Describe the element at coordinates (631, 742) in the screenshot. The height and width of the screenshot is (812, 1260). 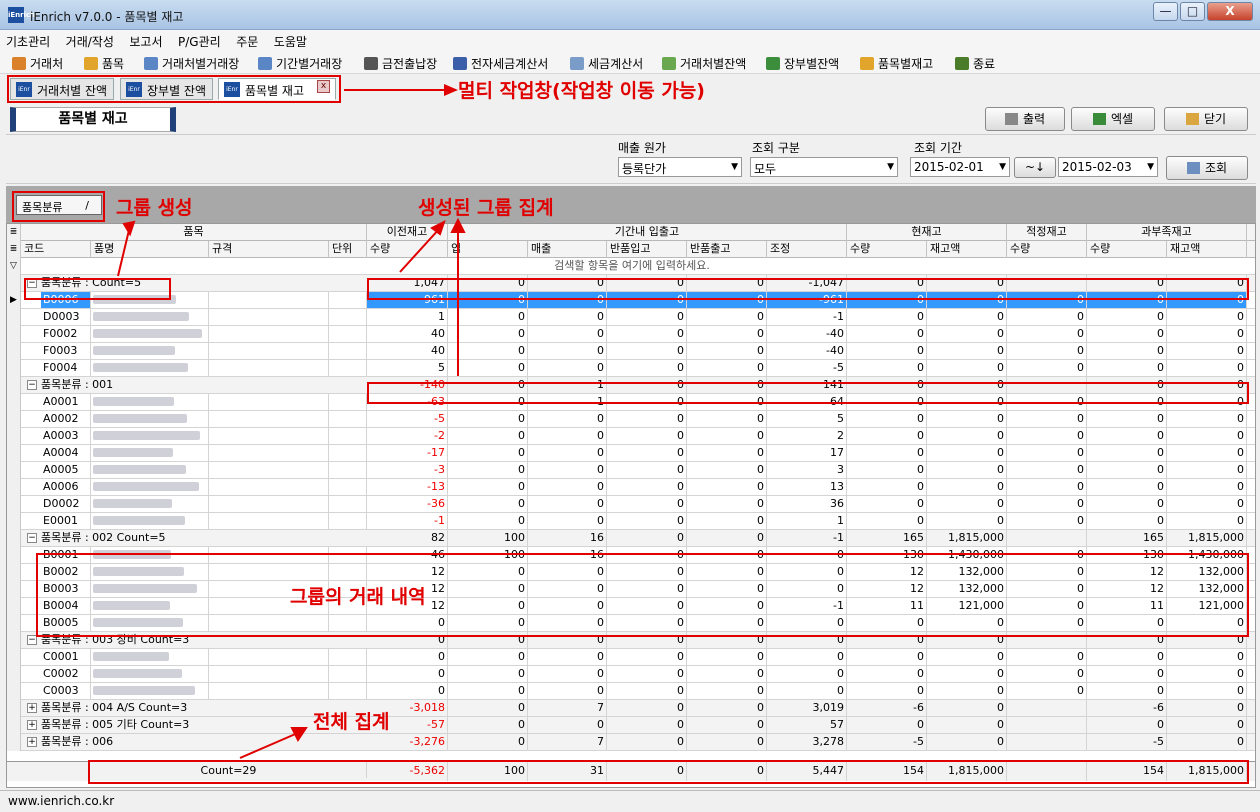
I see `group-row: + 품목분류 : 006 -3,276 0 7 0 0 3,278 -5 0 -5 0` at that location.